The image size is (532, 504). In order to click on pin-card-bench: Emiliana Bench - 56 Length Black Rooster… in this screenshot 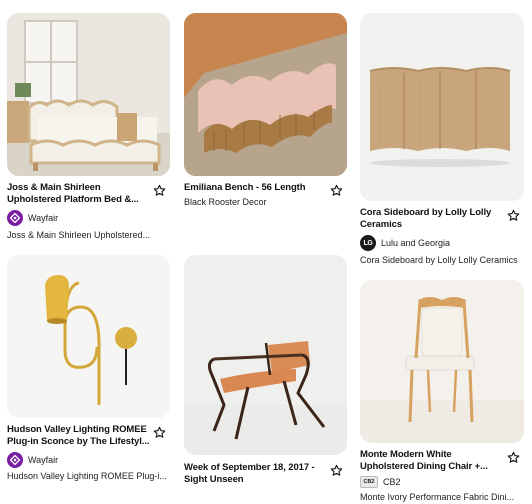, I will do `click(265, 104)`.